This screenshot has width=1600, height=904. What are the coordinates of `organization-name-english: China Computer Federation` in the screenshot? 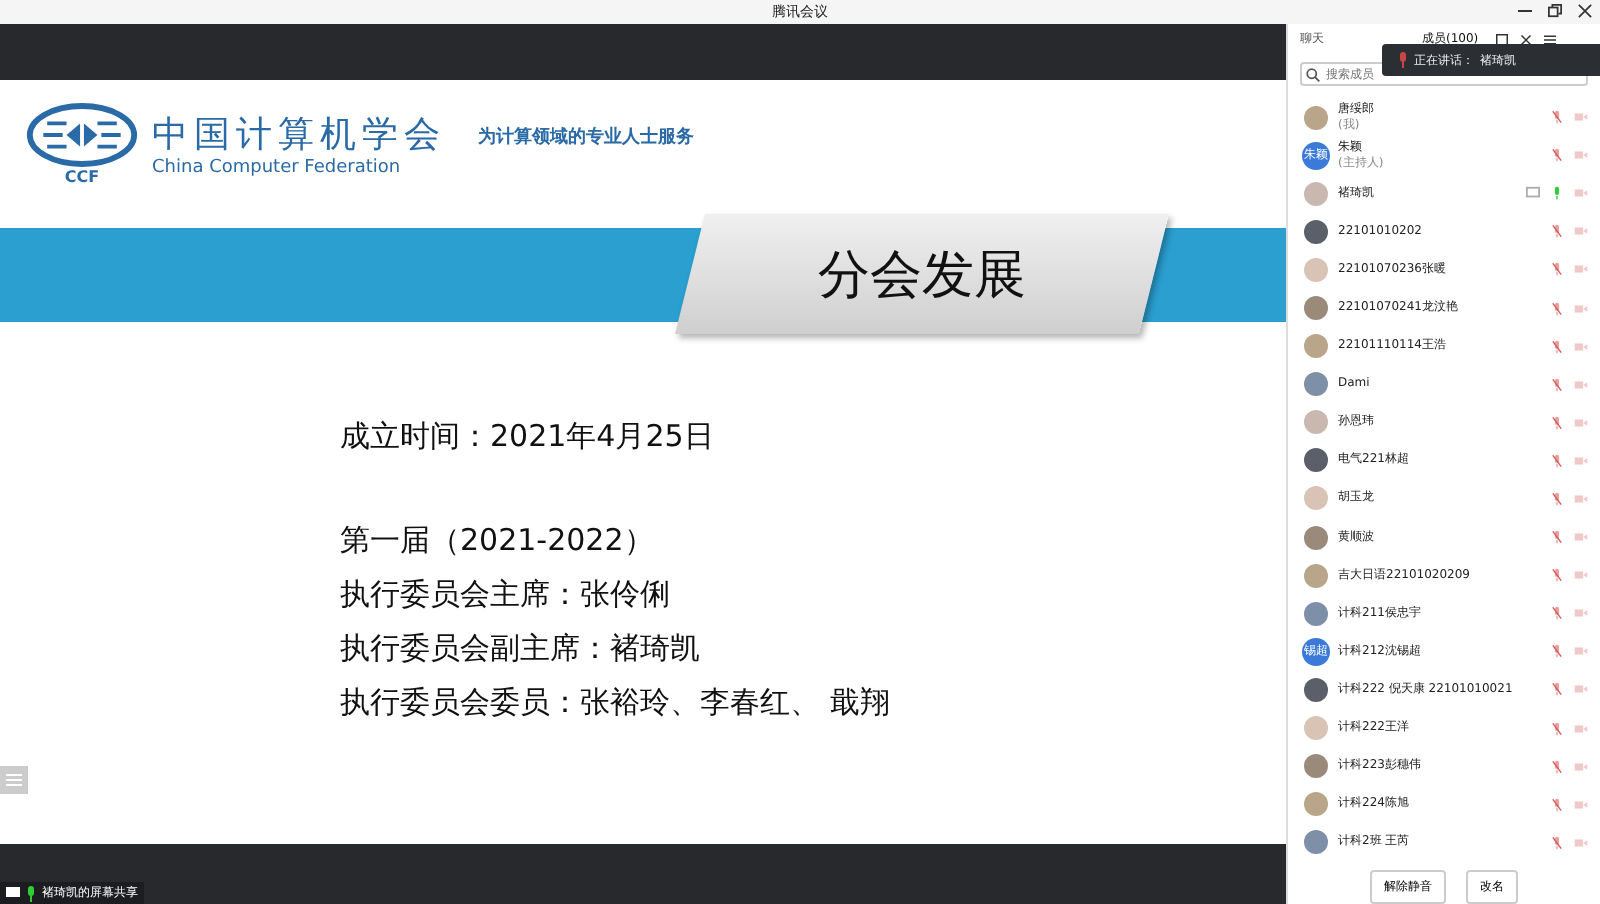 It's located at (277, 168).